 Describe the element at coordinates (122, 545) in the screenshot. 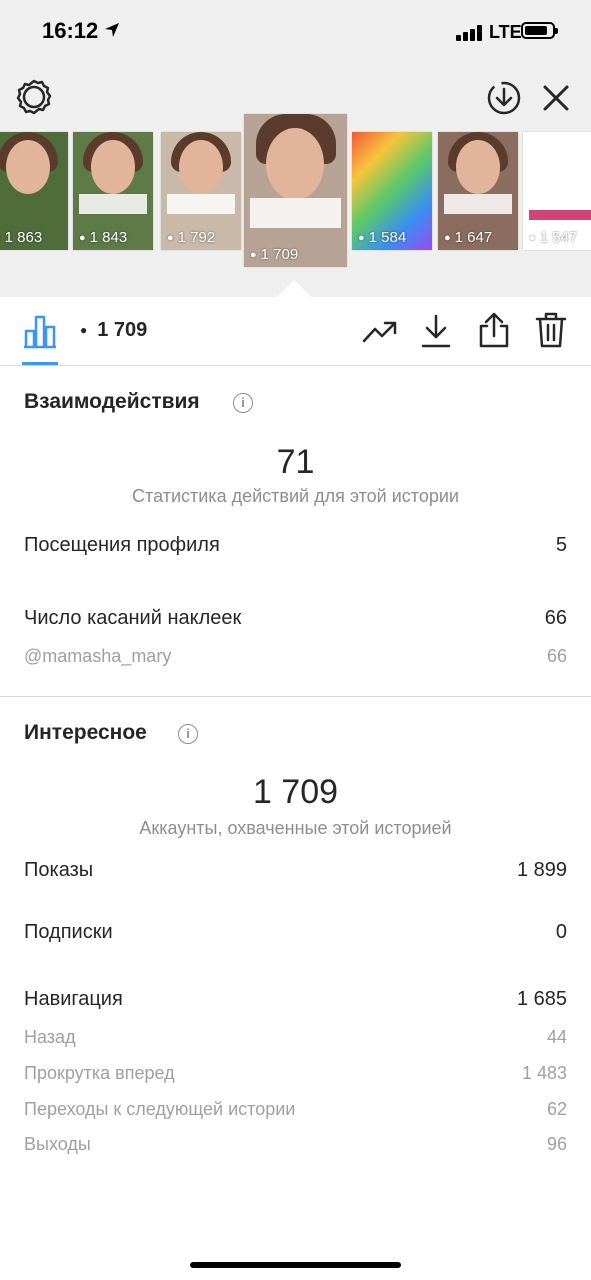

I see `stat-label: Посещения профиля` at that location.